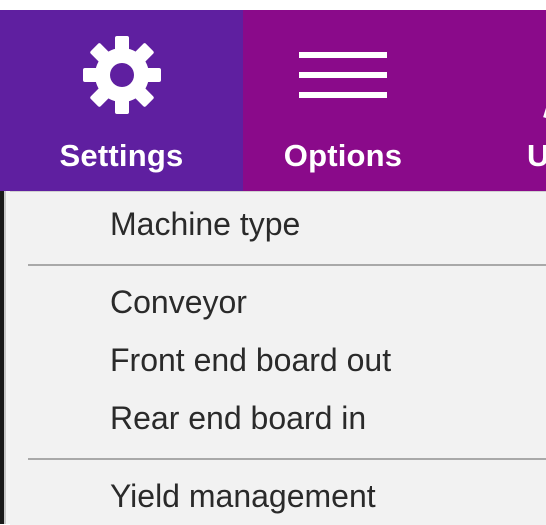  I want to click on options-button: Options, so click(343, 100).